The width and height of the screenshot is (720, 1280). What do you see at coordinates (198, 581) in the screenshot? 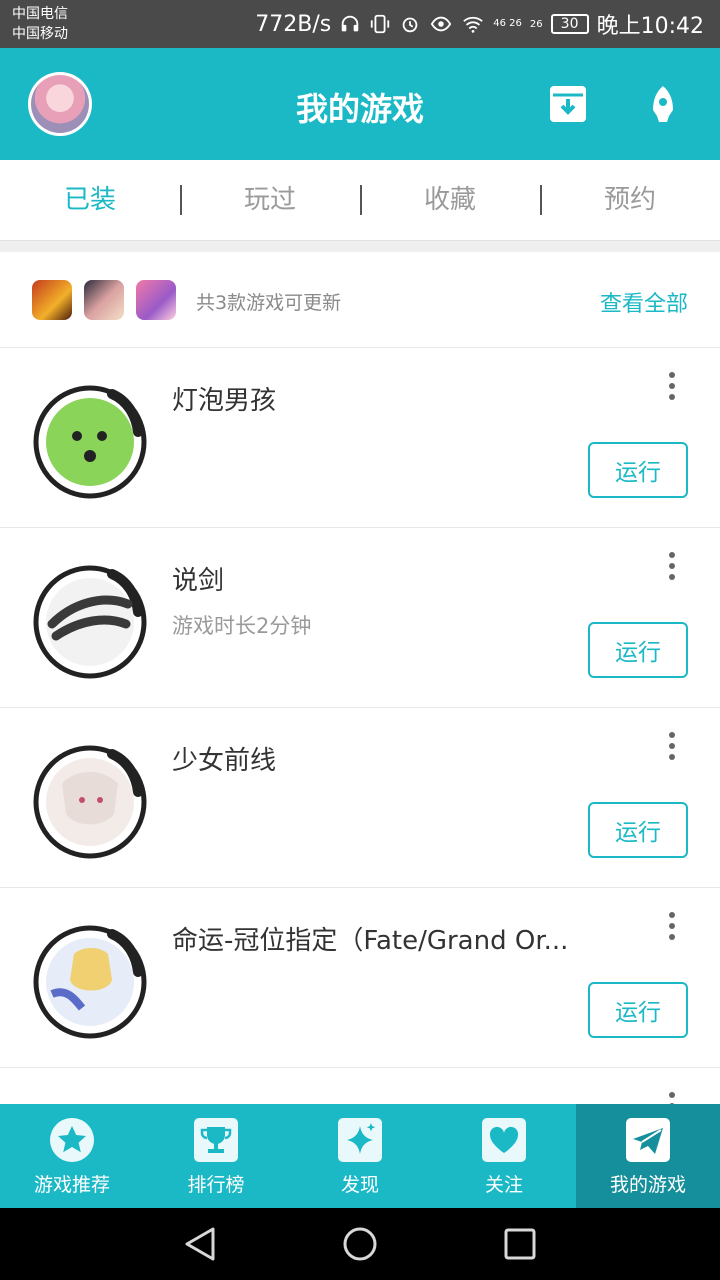
I see `game-name: 说剑` at bounding box center [198, 581].